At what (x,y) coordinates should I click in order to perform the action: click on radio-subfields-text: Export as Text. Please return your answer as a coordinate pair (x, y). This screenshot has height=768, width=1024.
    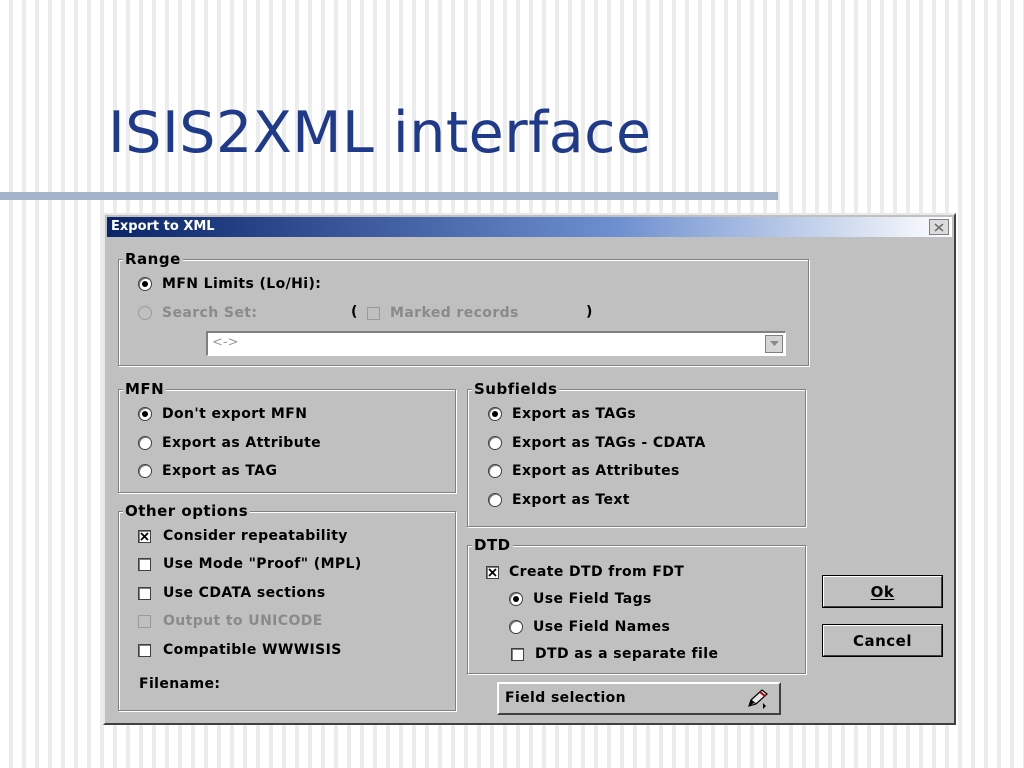
    Looking at the image, I should click on (559, 500).